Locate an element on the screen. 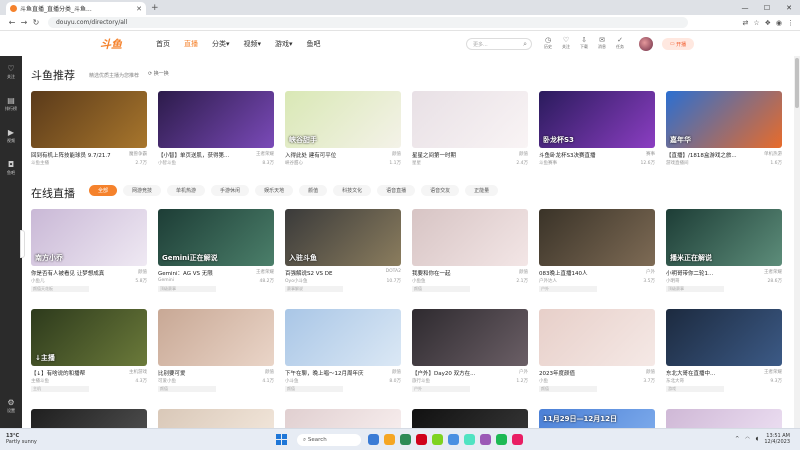 The image size is (800, 450). stream-title: 星星之间第一时期 is located at coordinates (458, 154).